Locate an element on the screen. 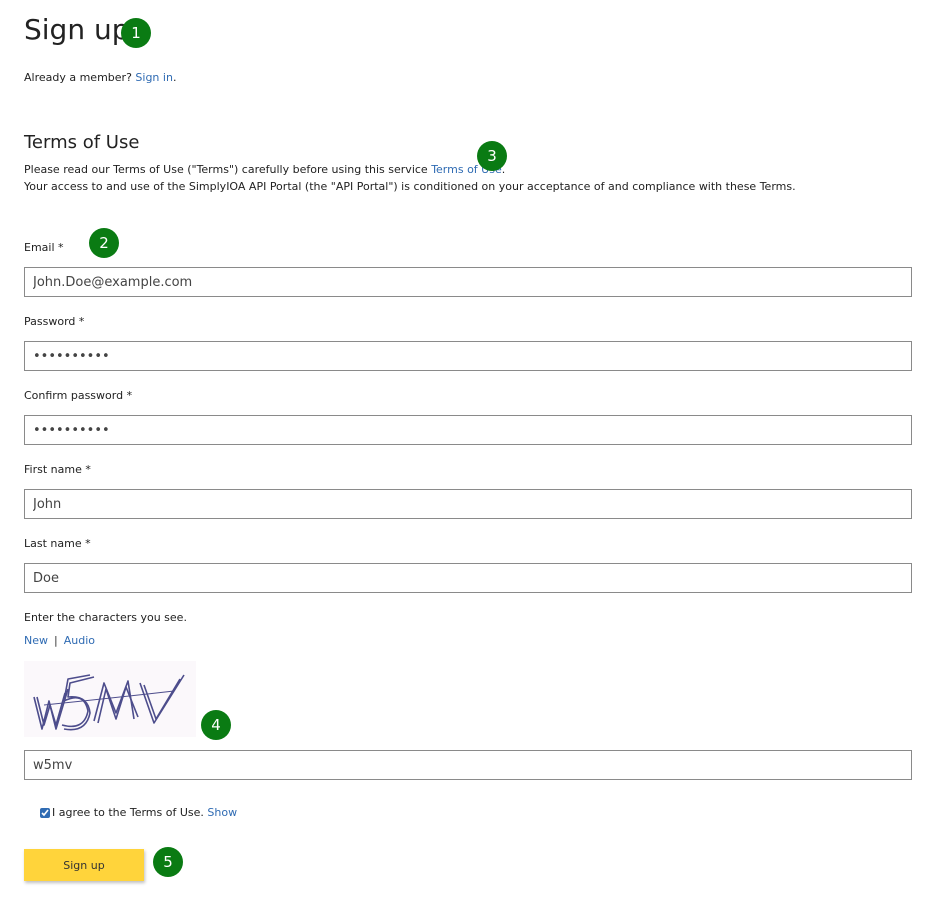  email-label: Email * is located at coordinates (44, 247).